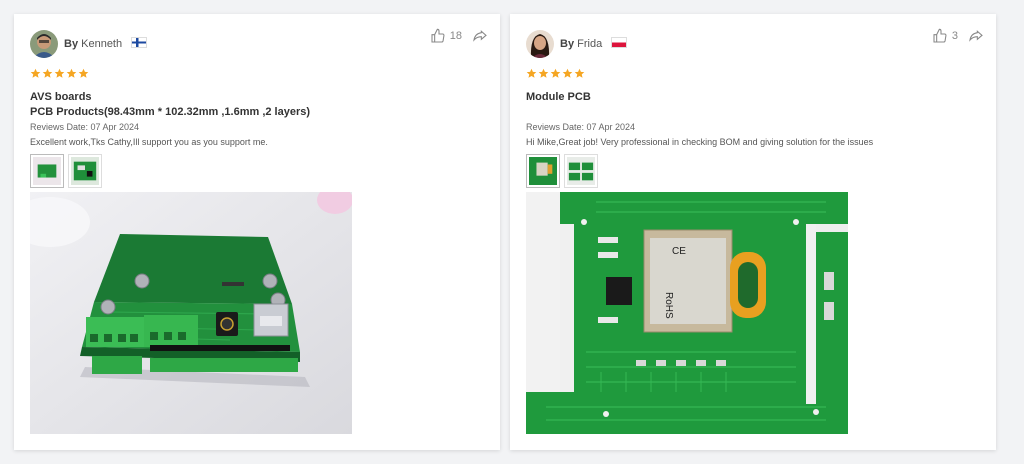 This screenshot has height=464, width=1024. Describe the element at coordinates (679, 251) in the screenshot. I see `svg-text: CE` at that location.